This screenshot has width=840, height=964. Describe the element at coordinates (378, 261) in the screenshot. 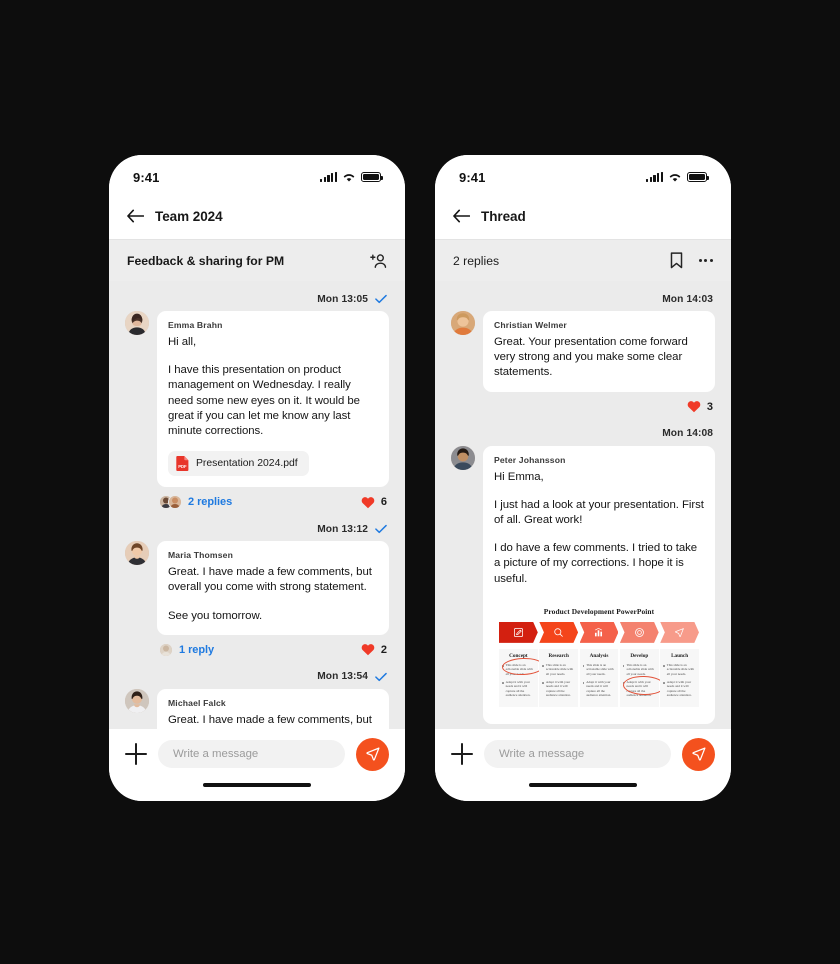

I see `add-person-icon` at that location.